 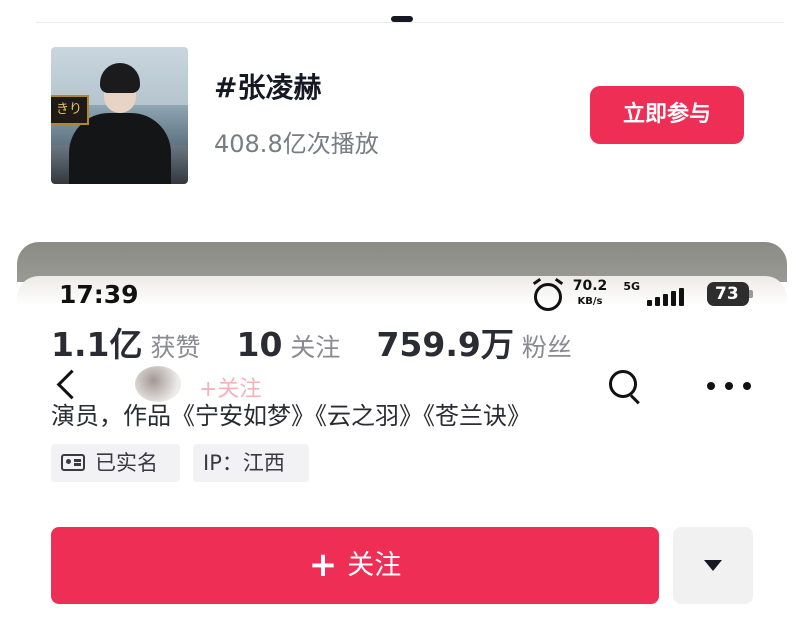 I want to click on alarm-icon, so click(x=548, y=297).